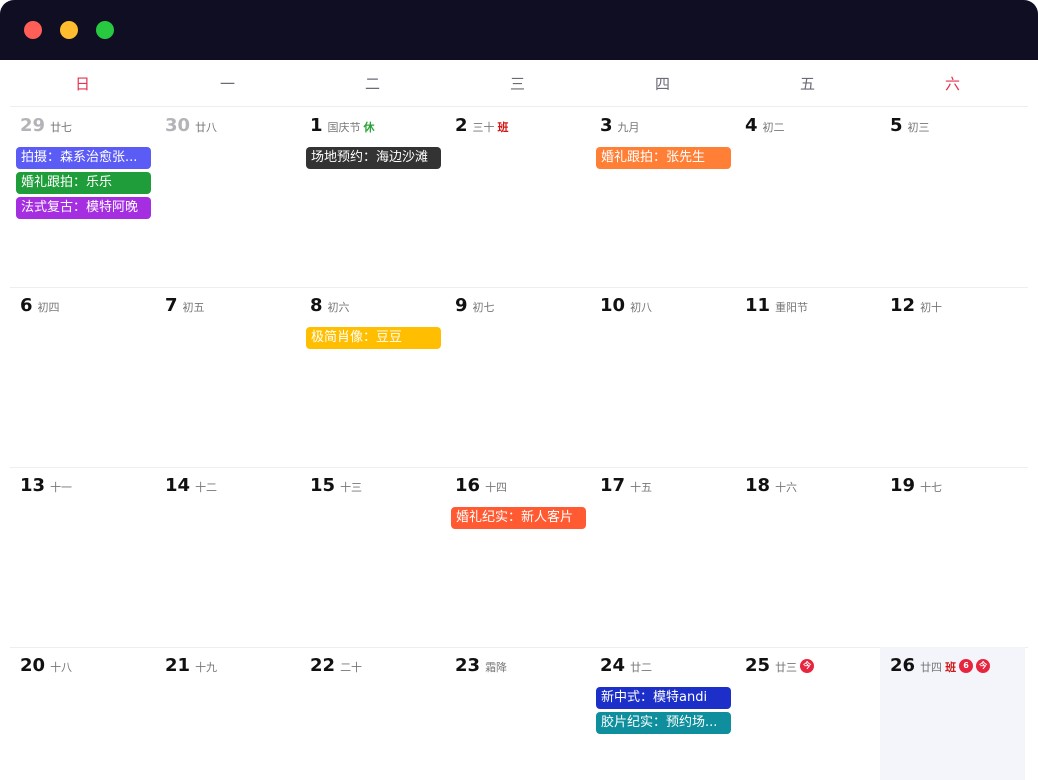 The image size is (1038, 780). I want to click on day-number: 26, so click(903, 665).